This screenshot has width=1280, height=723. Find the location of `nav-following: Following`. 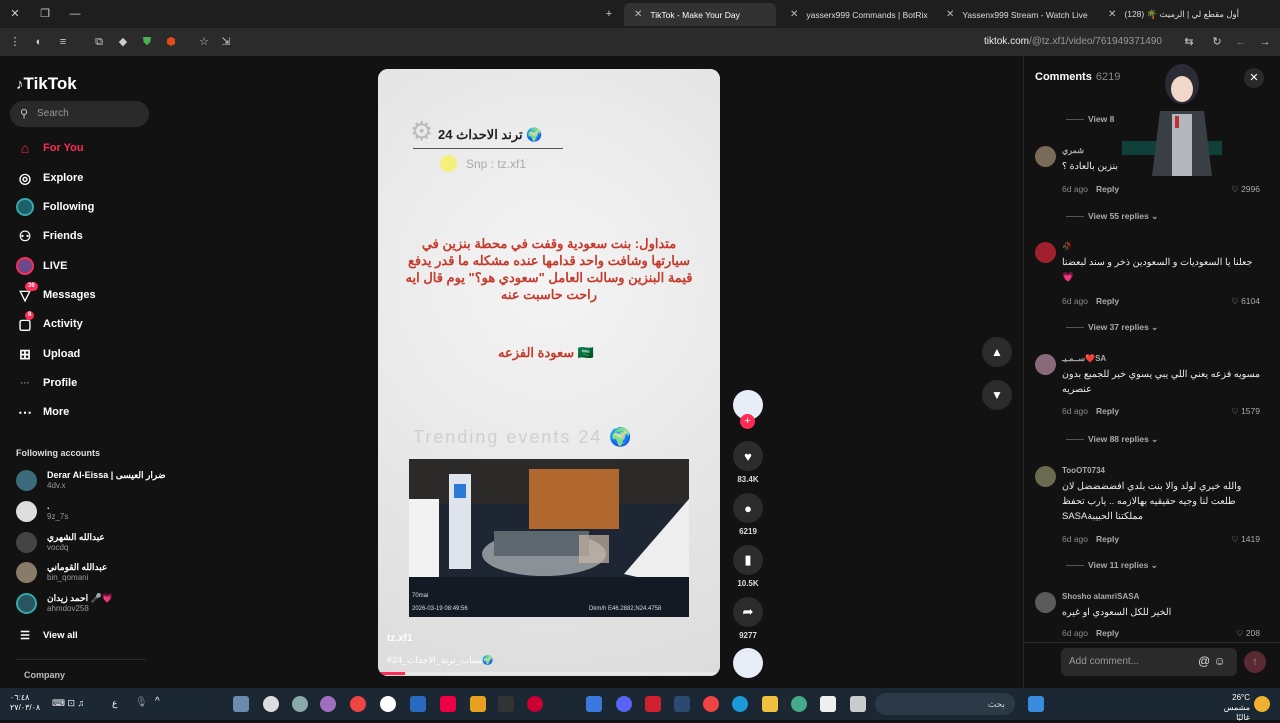

nav-following: Following is located at coordinates (55, 207).